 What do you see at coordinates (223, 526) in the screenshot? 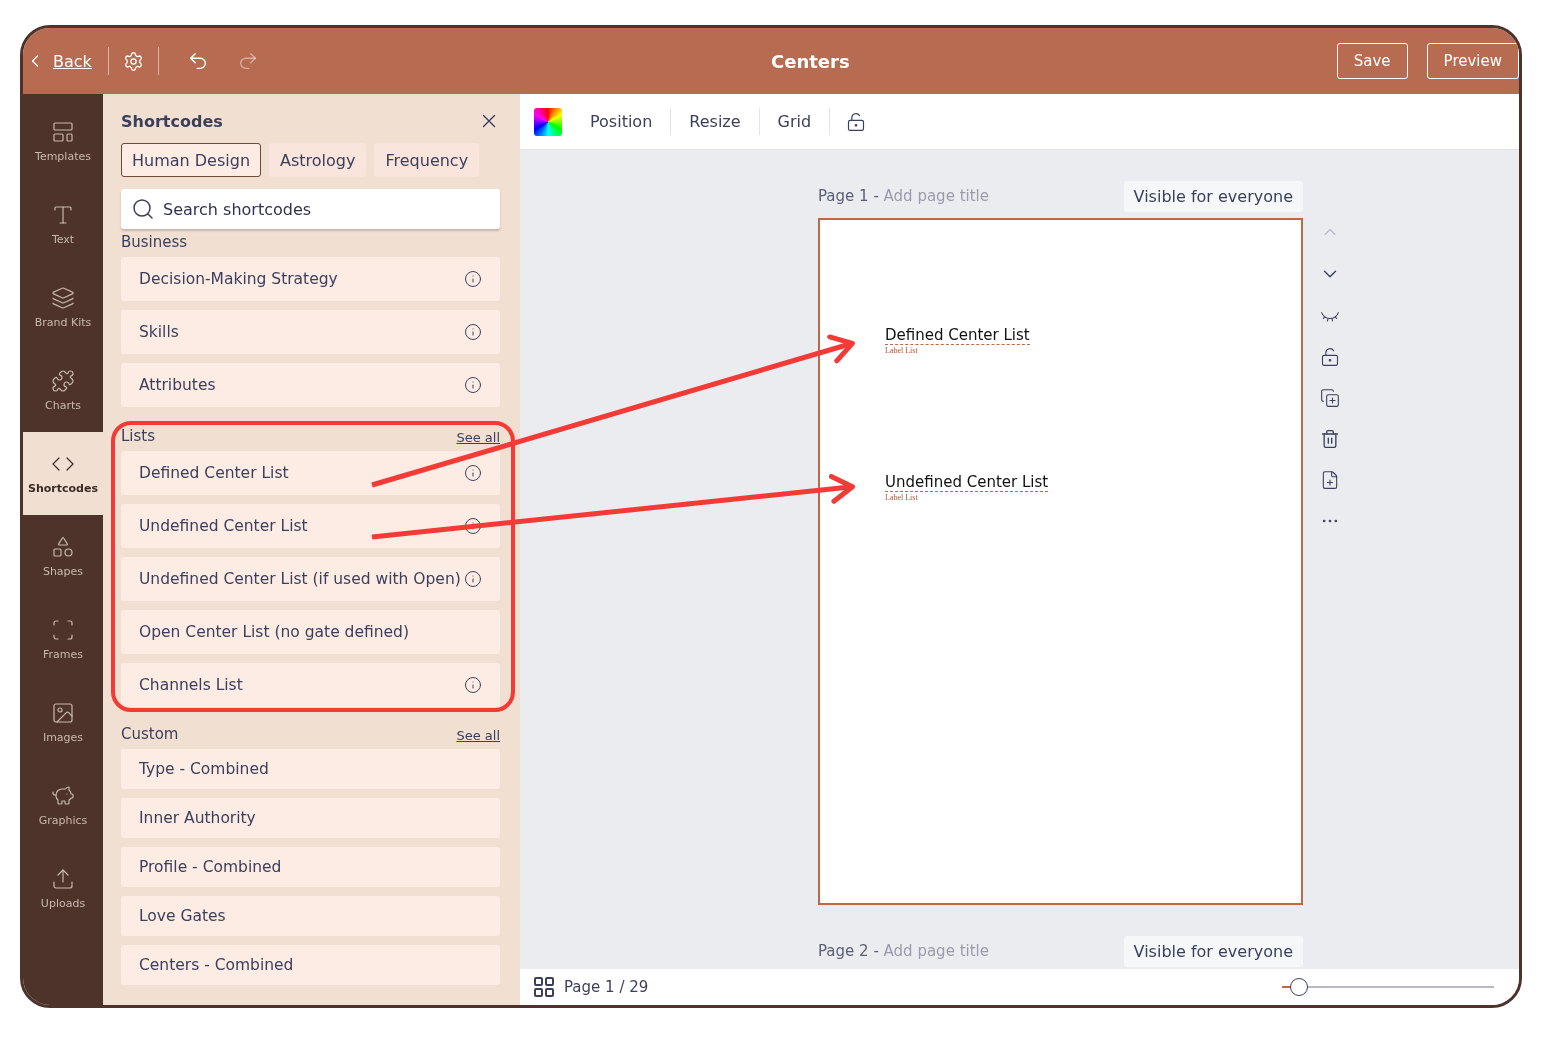
I see `shortcode-label: Undefined Center List` at bounding box center [223, 526].